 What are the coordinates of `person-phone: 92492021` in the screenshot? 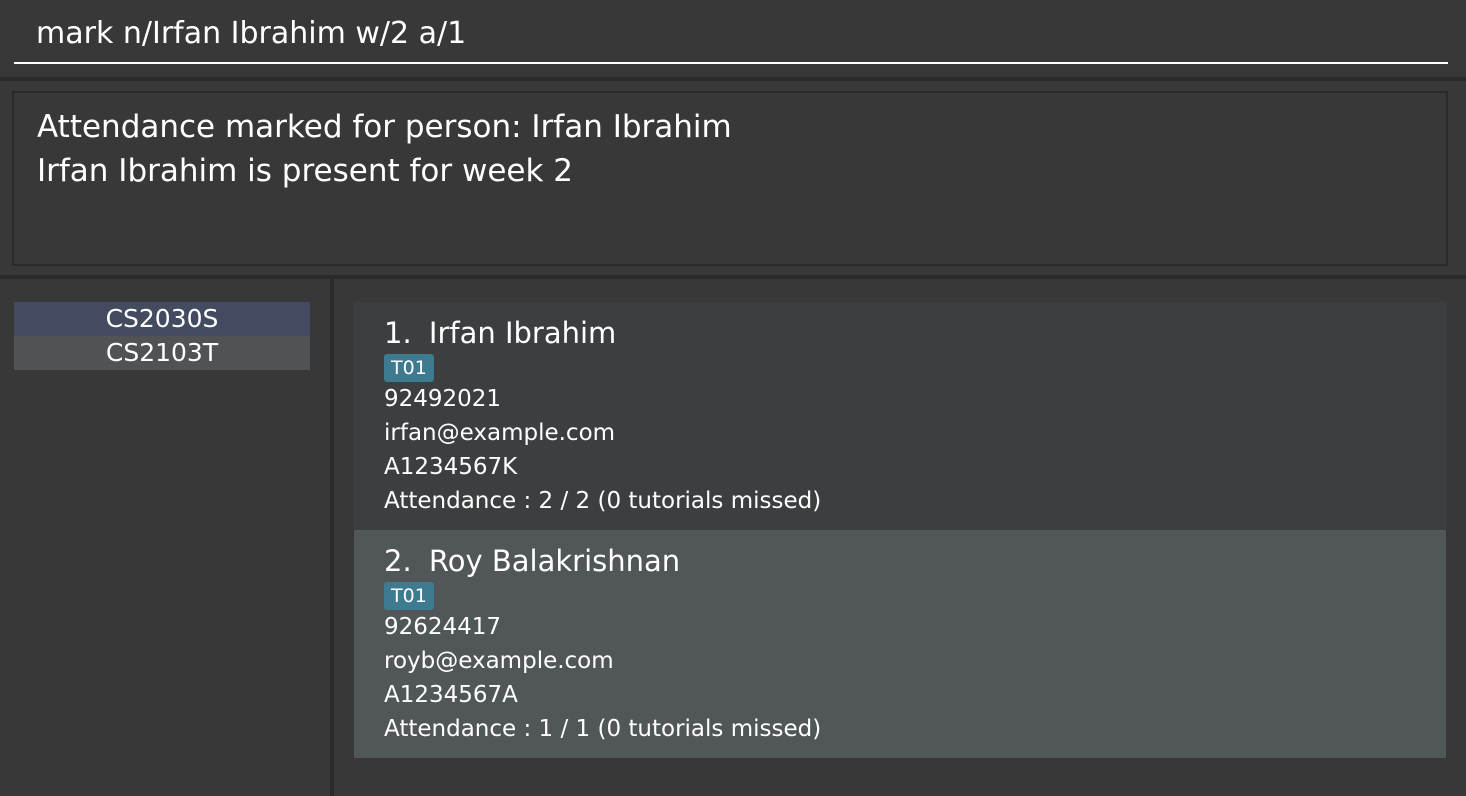 It's located at (443, 399).